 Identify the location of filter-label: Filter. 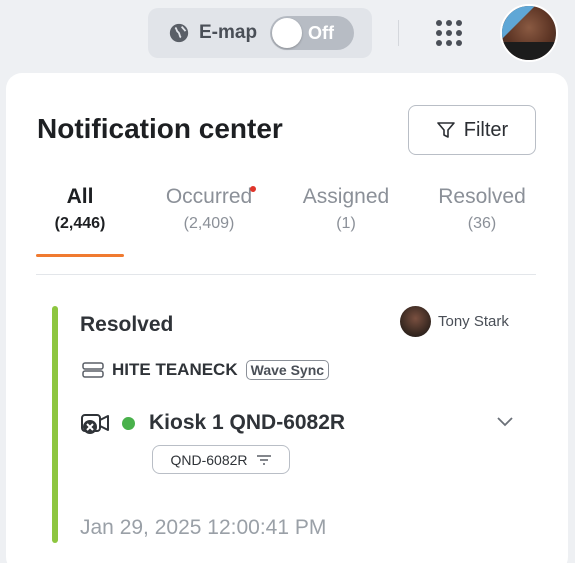
(486, 129).